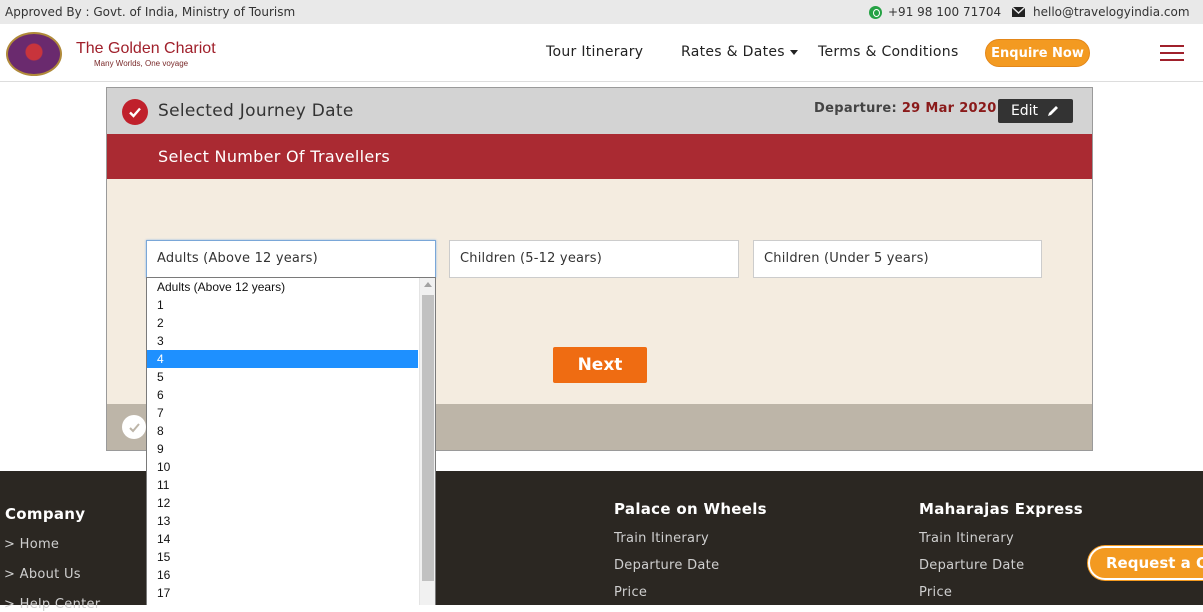  Describe the element at coordinates (949, 108) in the screenshot. I see `departure-date: 29 Mar 2020` at that location.